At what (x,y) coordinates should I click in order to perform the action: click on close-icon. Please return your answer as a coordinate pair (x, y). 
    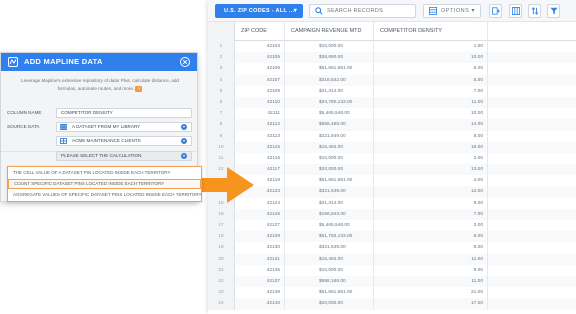
    Looking at the image, I should click on (185, 62).